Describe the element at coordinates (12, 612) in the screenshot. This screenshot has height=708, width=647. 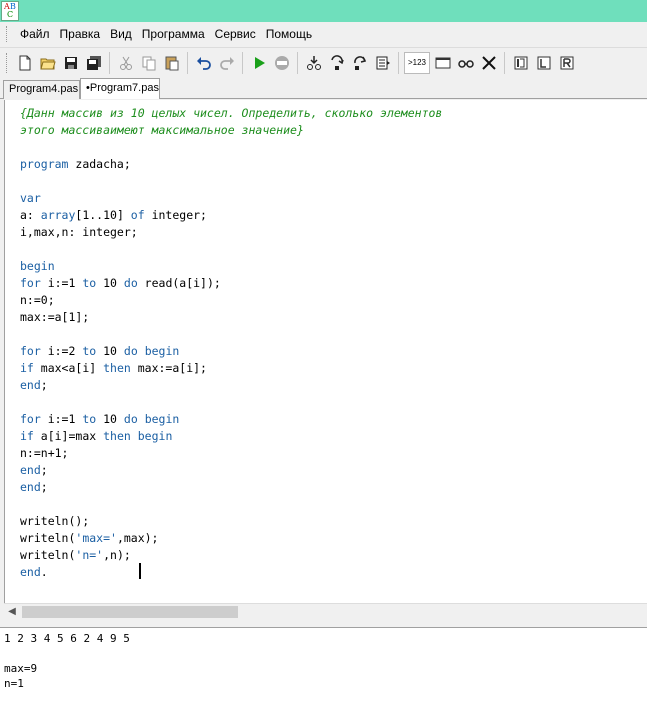
I see `scroll-left-icon: ◀` at that location.